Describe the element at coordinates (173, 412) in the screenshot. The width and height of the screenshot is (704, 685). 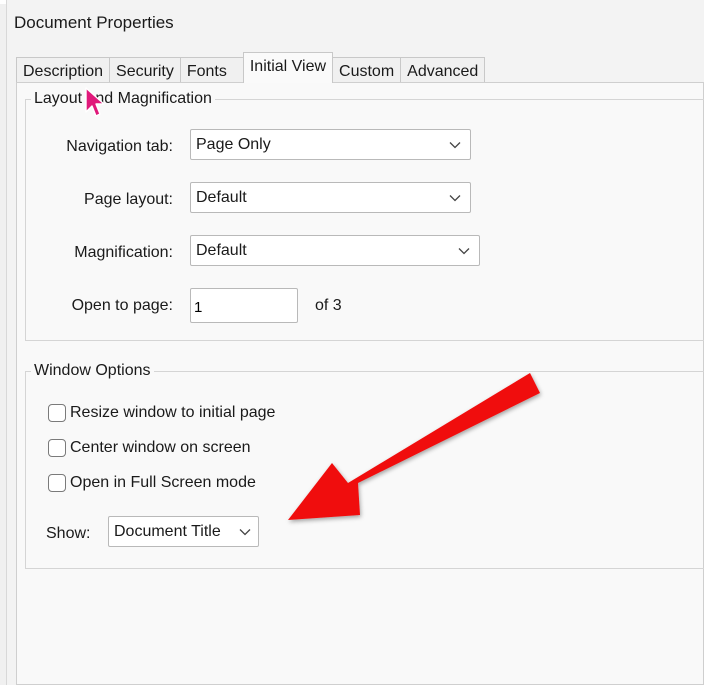
I see `resize-window-label: Resize window to initial page` at that location.